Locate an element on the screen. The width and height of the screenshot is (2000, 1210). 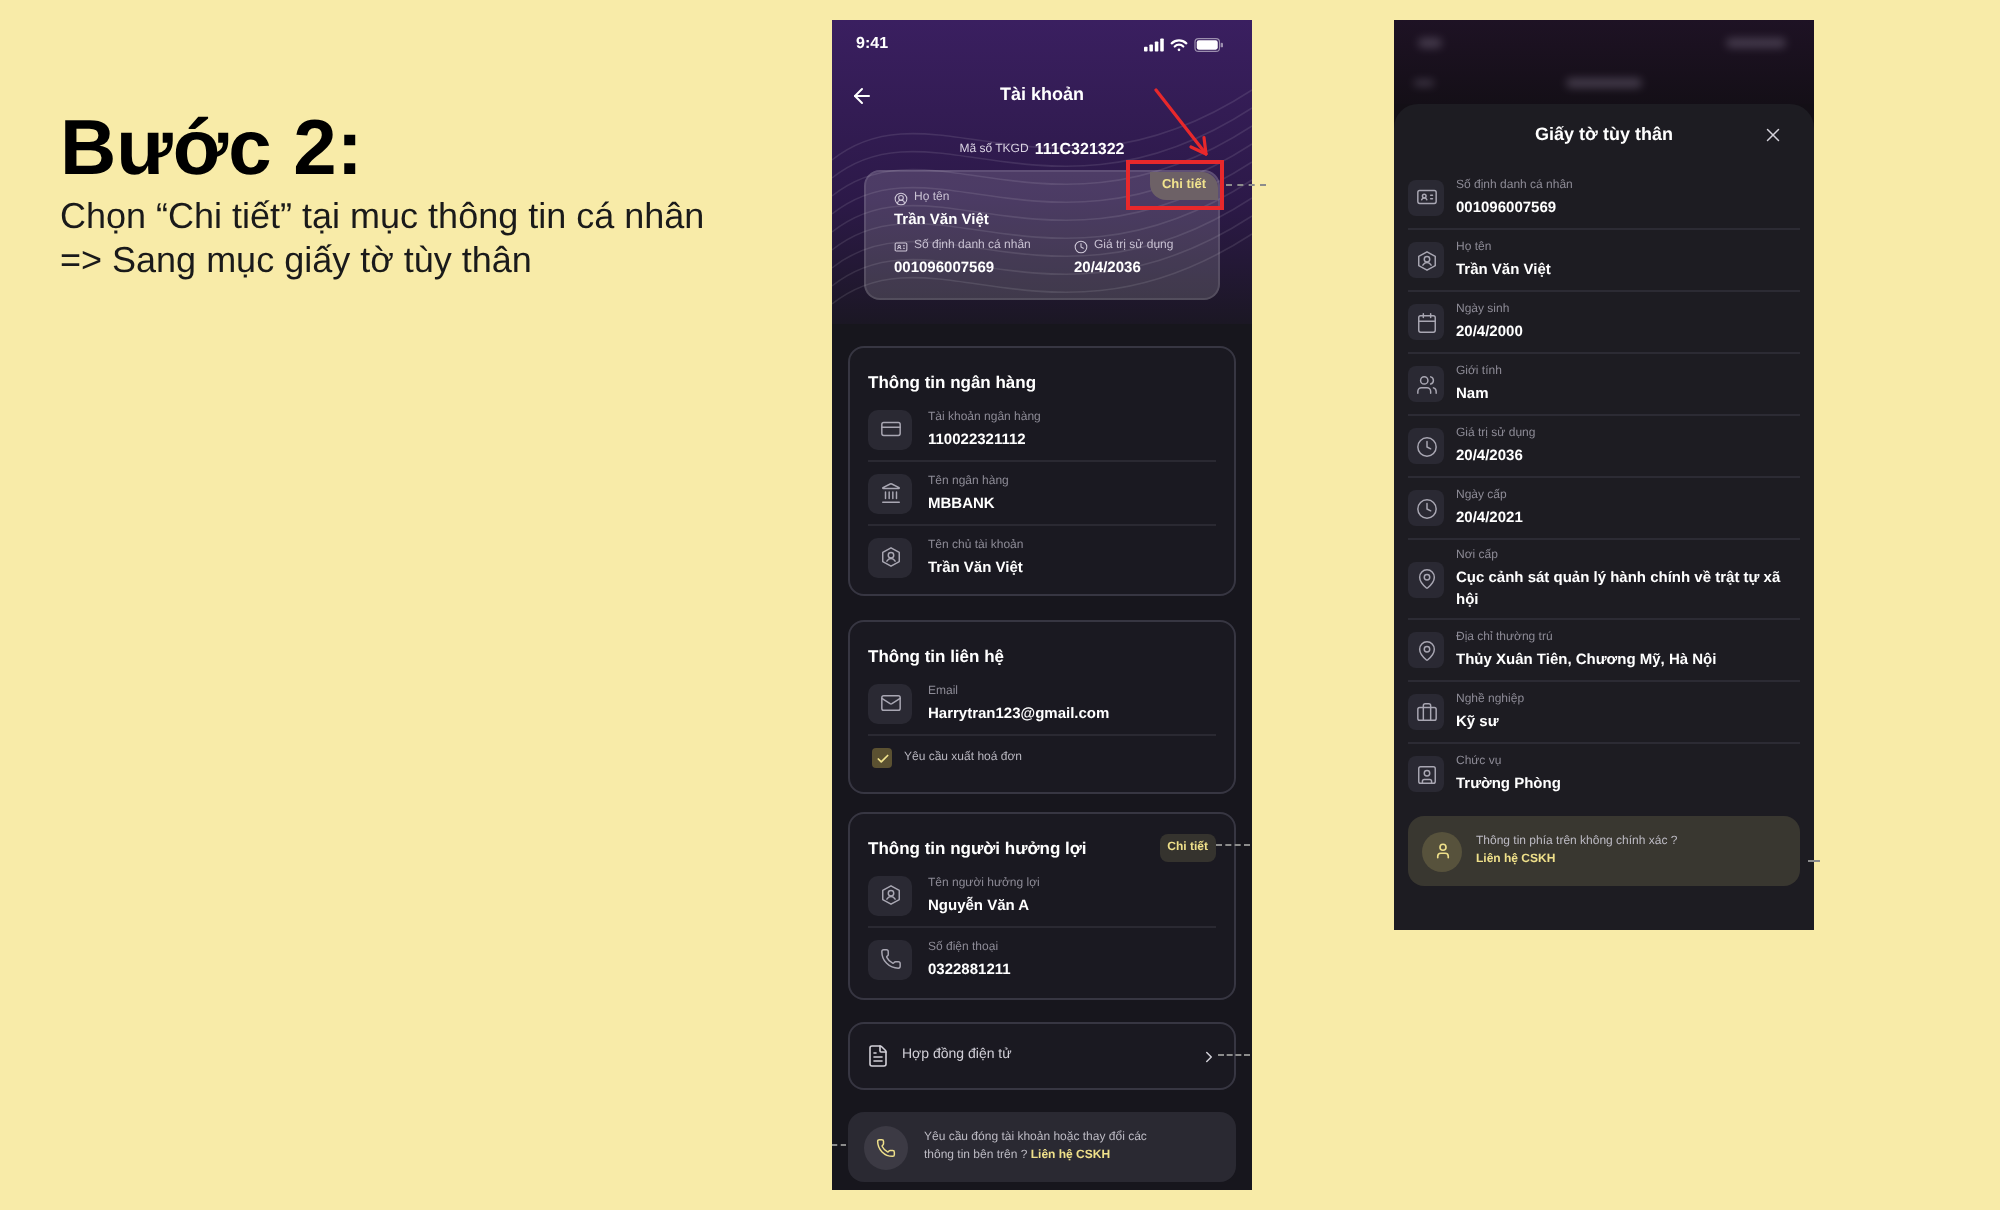
wifi-icon is located at coordinates (1179, 44).